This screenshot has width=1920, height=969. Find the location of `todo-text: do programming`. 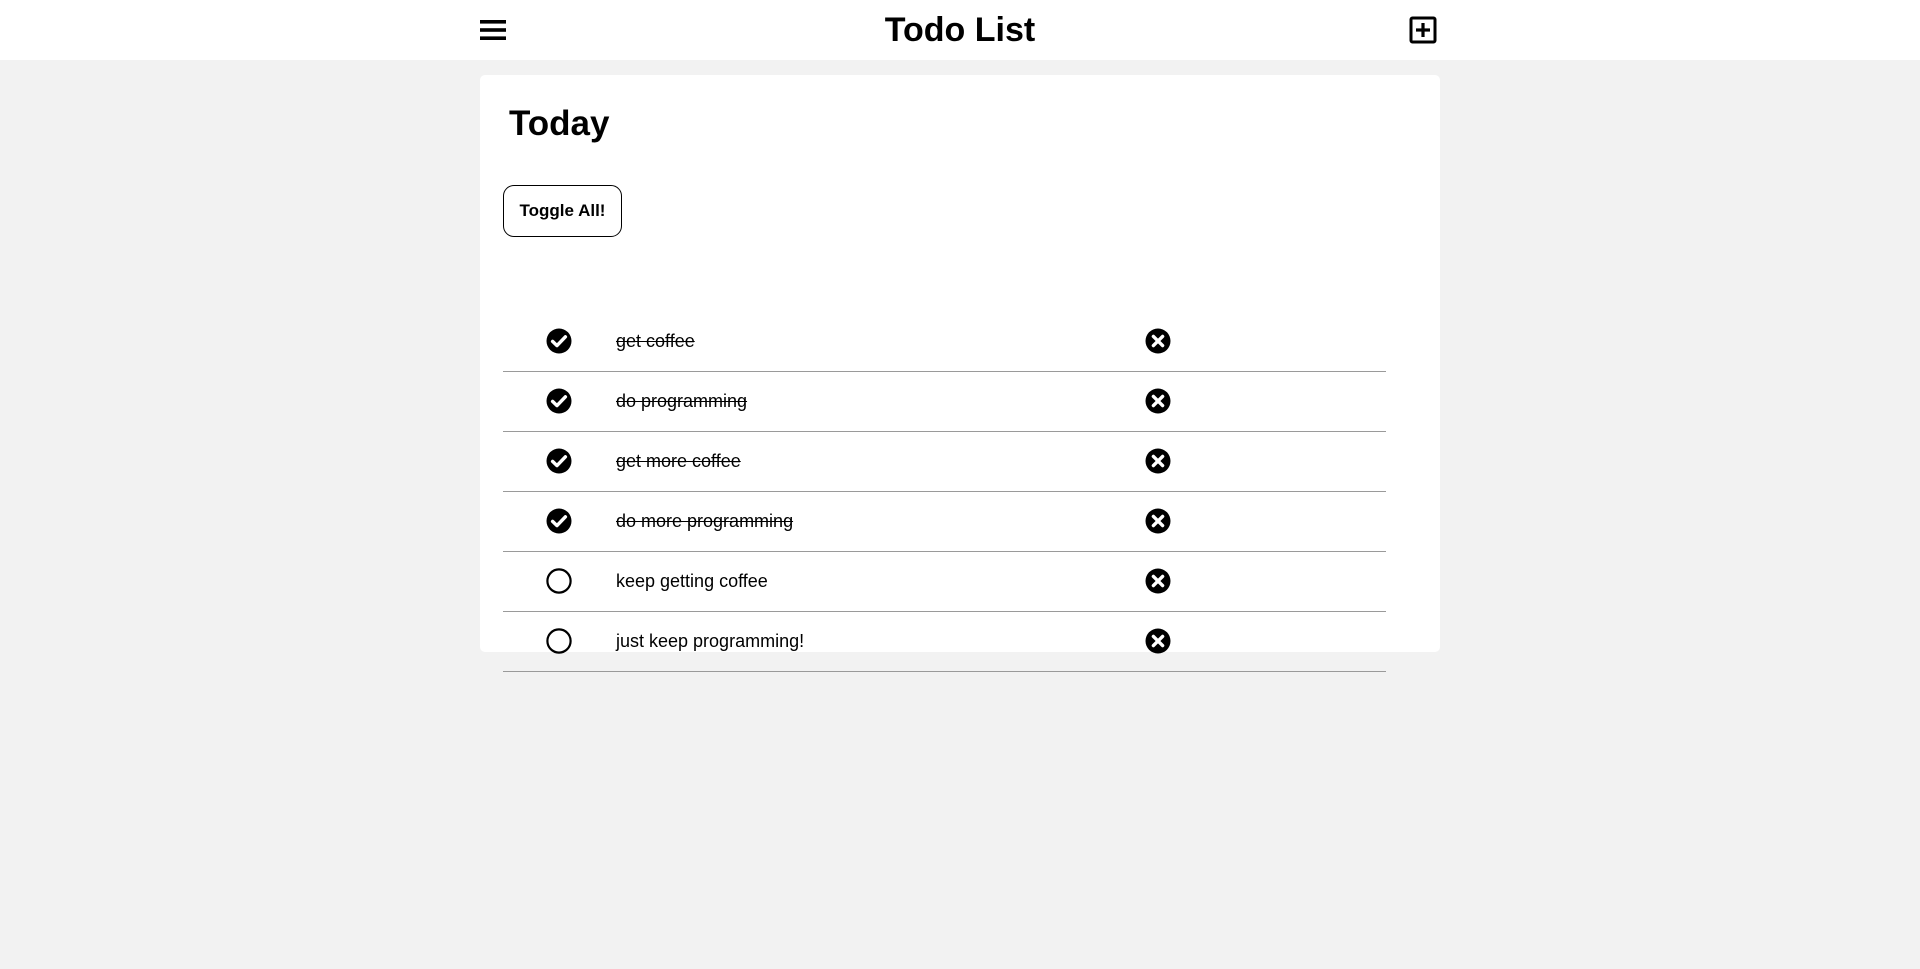

todo-text: do programming is located at coordinates (682, 401).